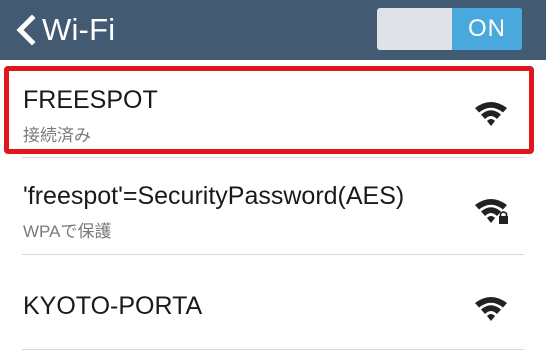 The height and width of the screenshot is (359, 546). Describe the element at coordinates (491, 211) in the screenshot. I see `wifi-lock-icon` at that location.